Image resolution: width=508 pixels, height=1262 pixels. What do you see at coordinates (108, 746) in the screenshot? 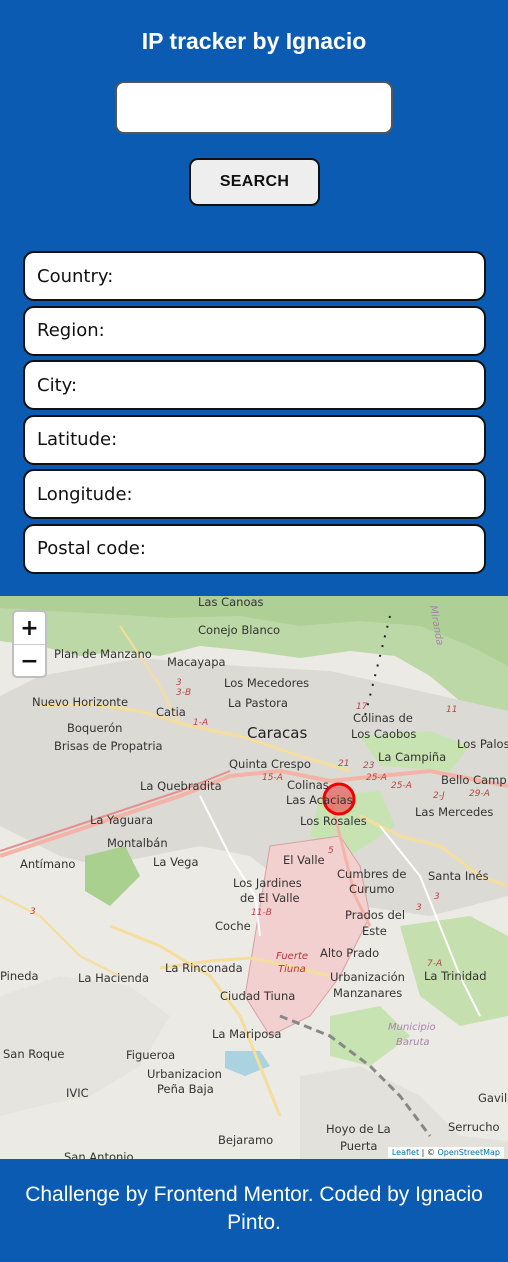
I see `map-label: Brisas de Propatria` at bounding box center [108, 746].